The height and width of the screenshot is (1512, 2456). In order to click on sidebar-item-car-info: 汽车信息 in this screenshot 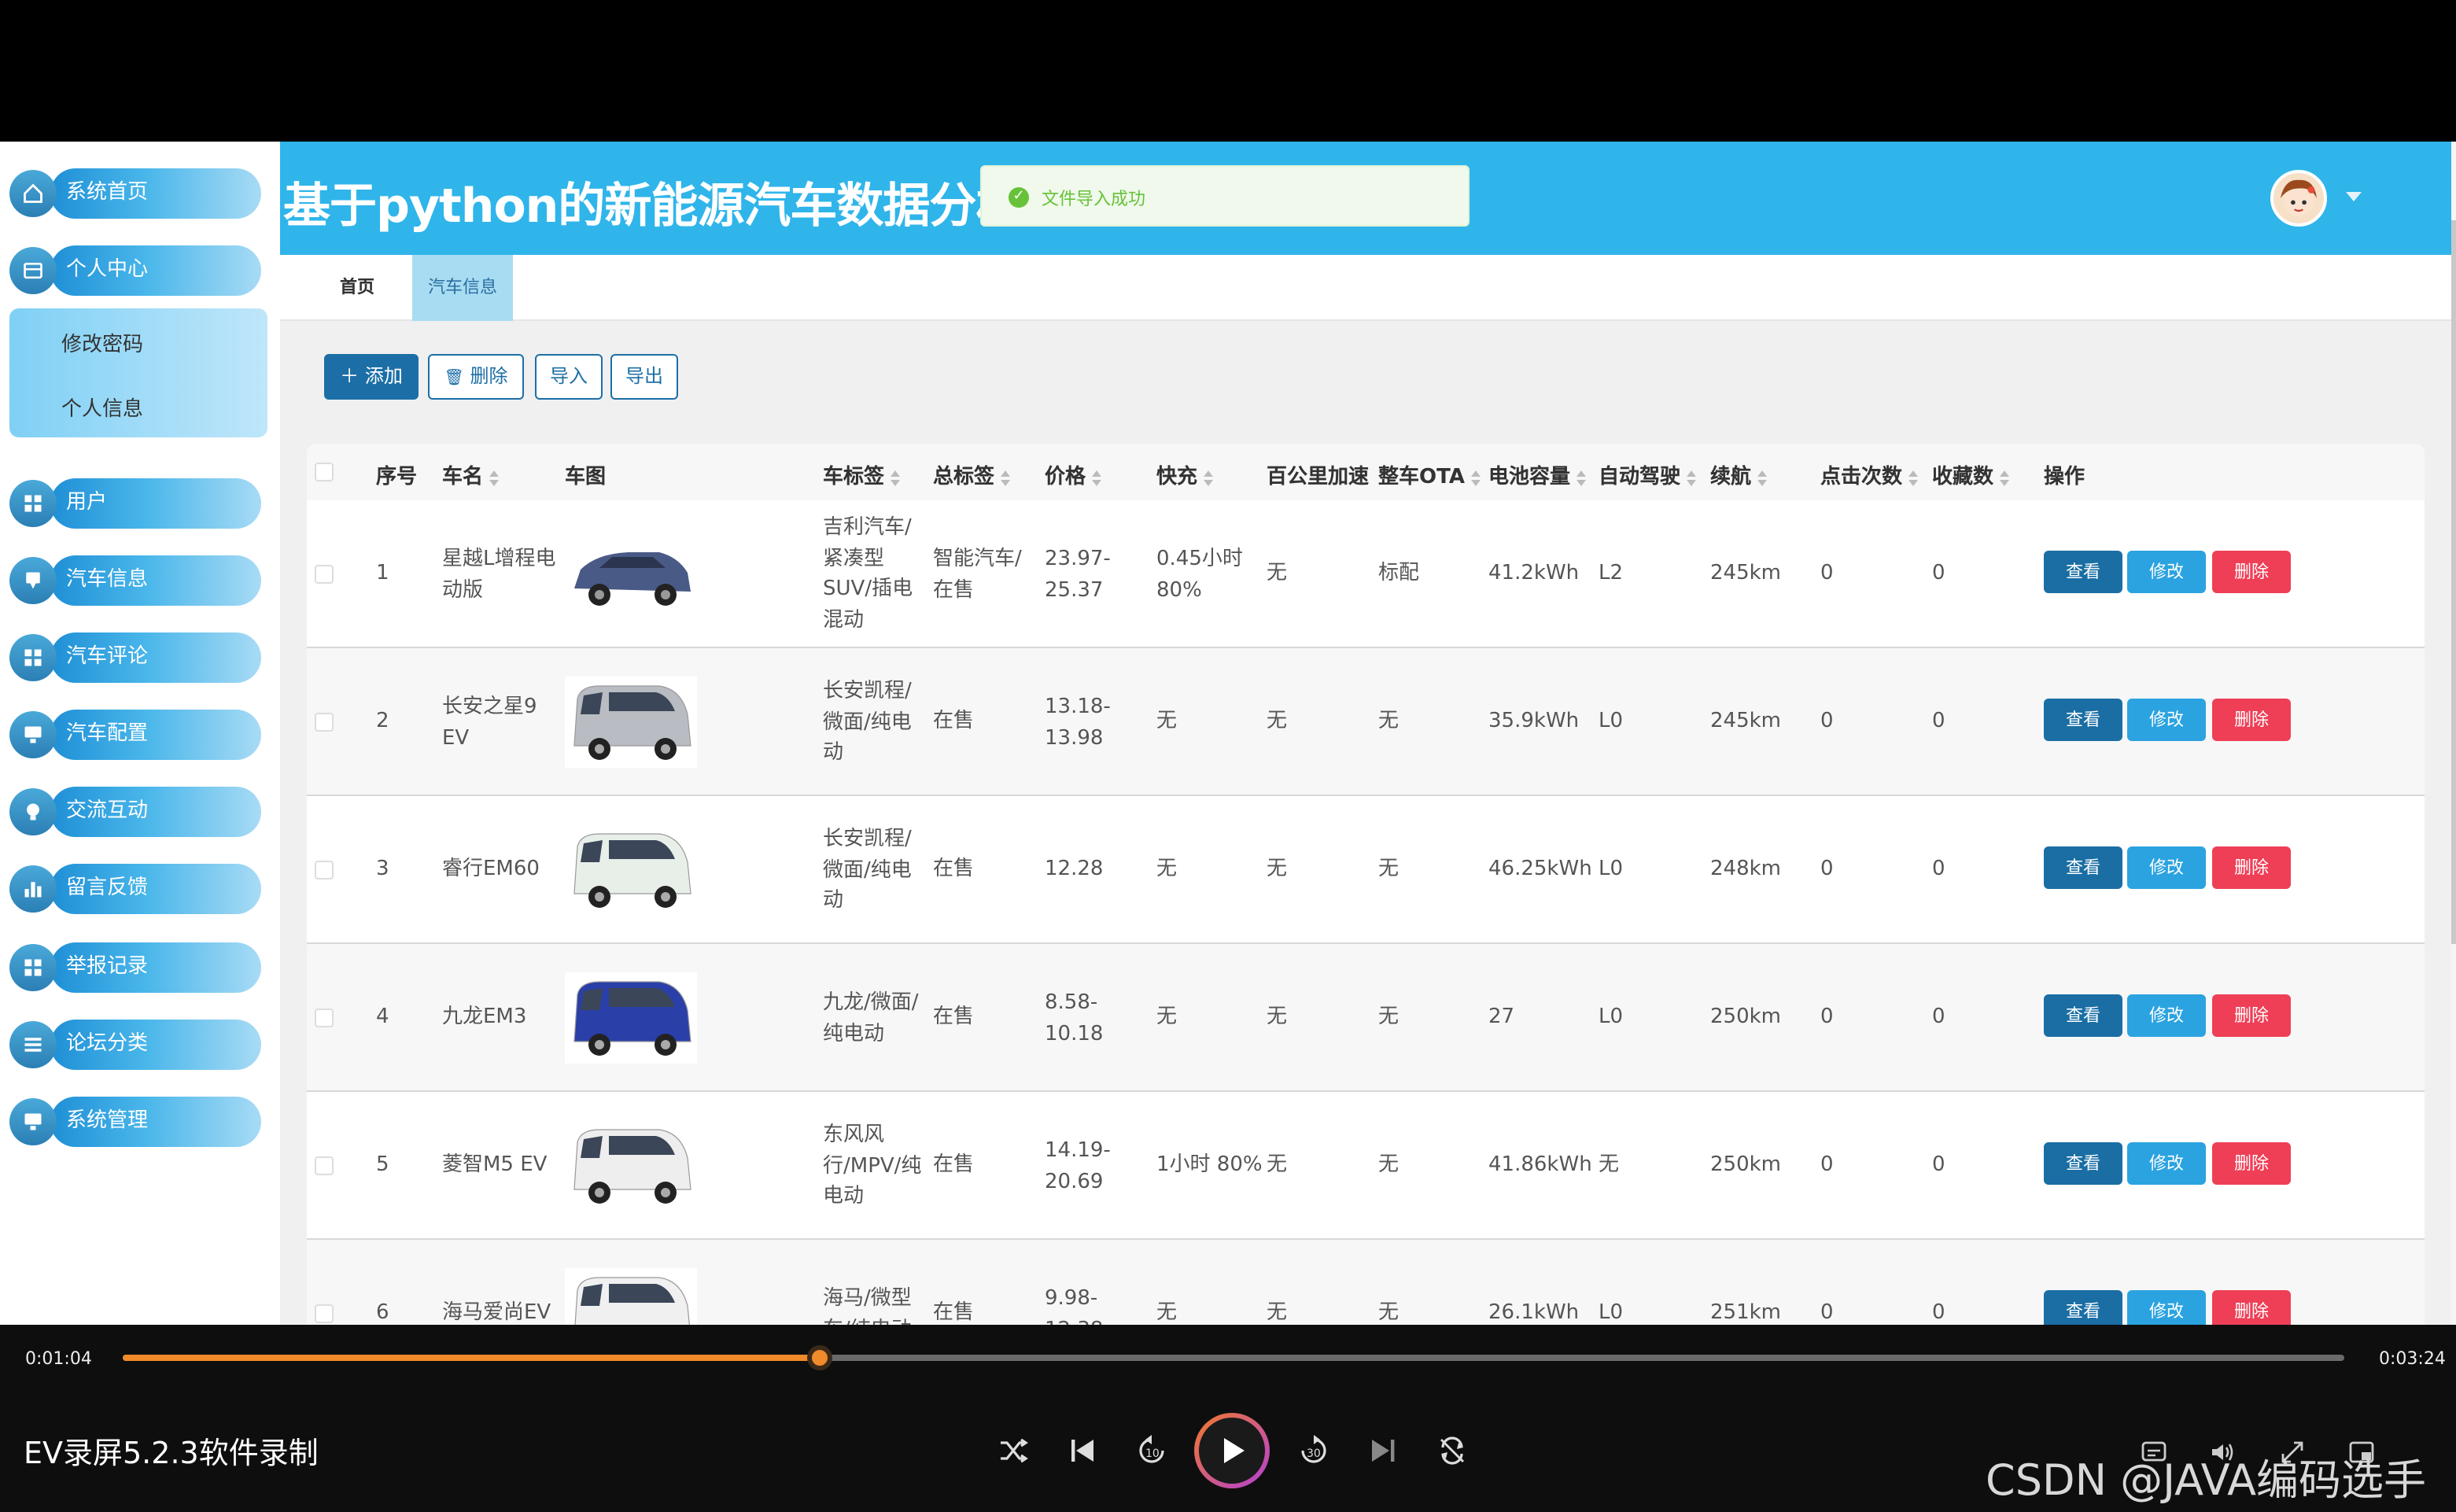, I will do `click(135, 582)`.